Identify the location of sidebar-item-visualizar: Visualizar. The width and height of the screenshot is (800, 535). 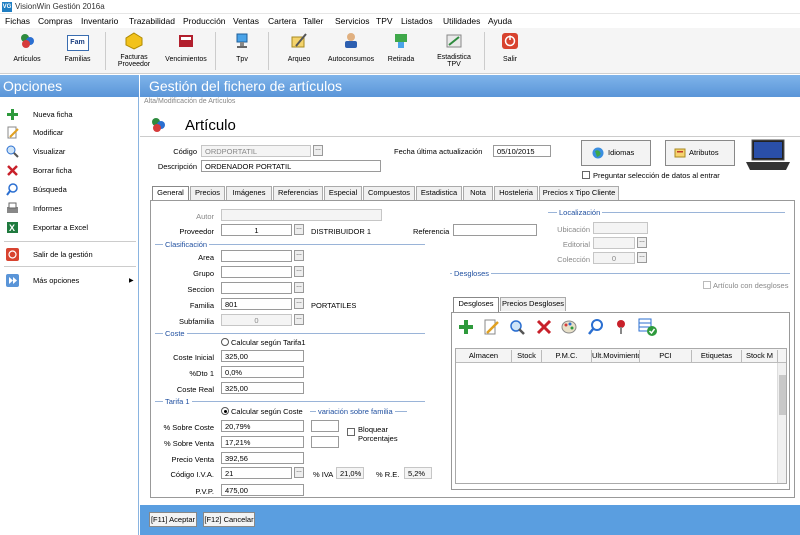
(69, 152).